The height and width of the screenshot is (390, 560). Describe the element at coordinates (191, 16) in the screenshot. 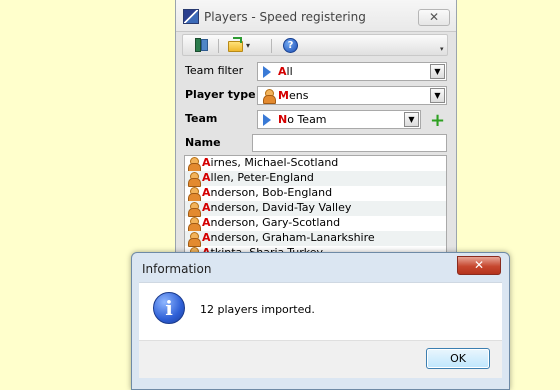

I see `app-icon` at that location.